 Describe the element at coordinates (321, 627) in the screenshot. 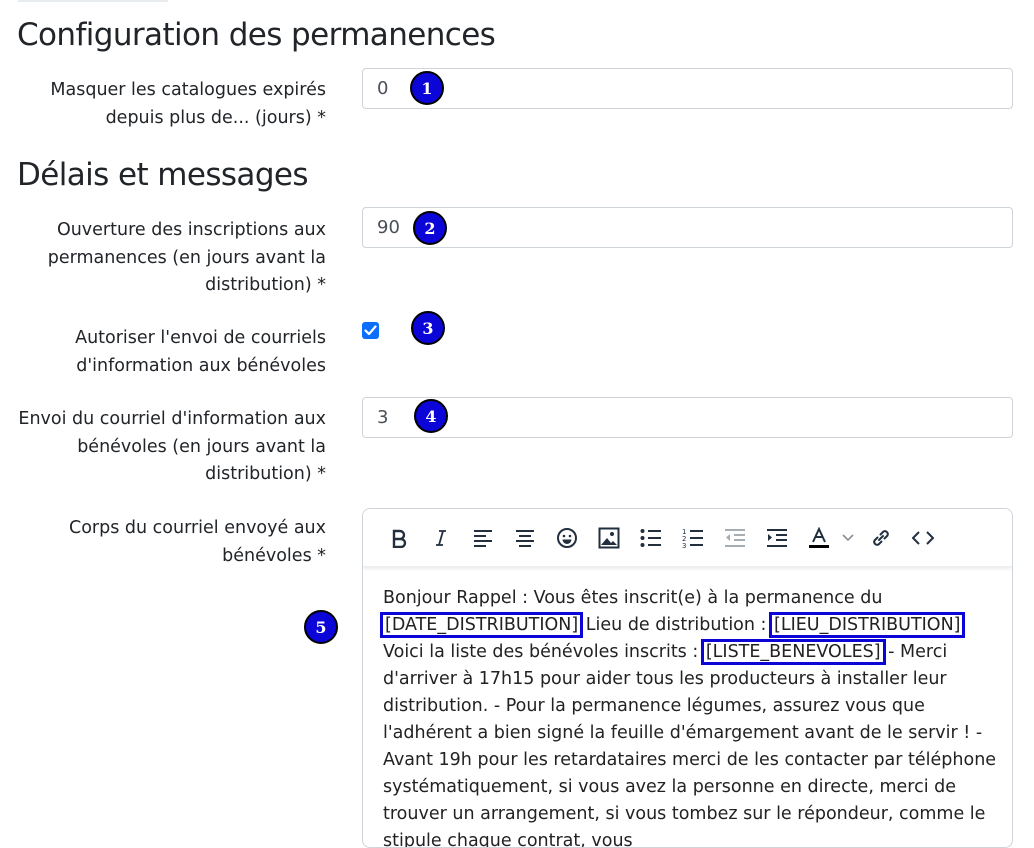

I see `marker-5: 5` at that location.